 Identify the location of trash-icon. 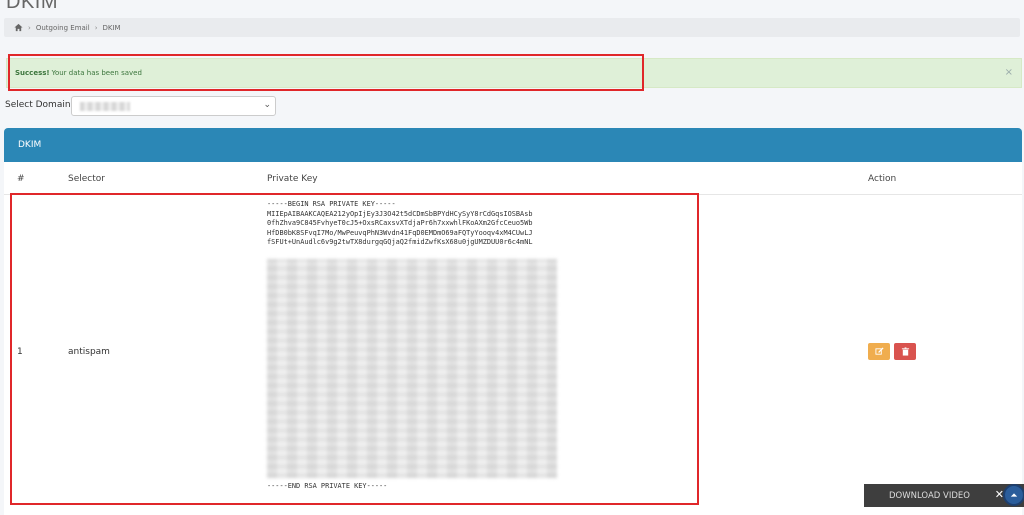
(905, 351).